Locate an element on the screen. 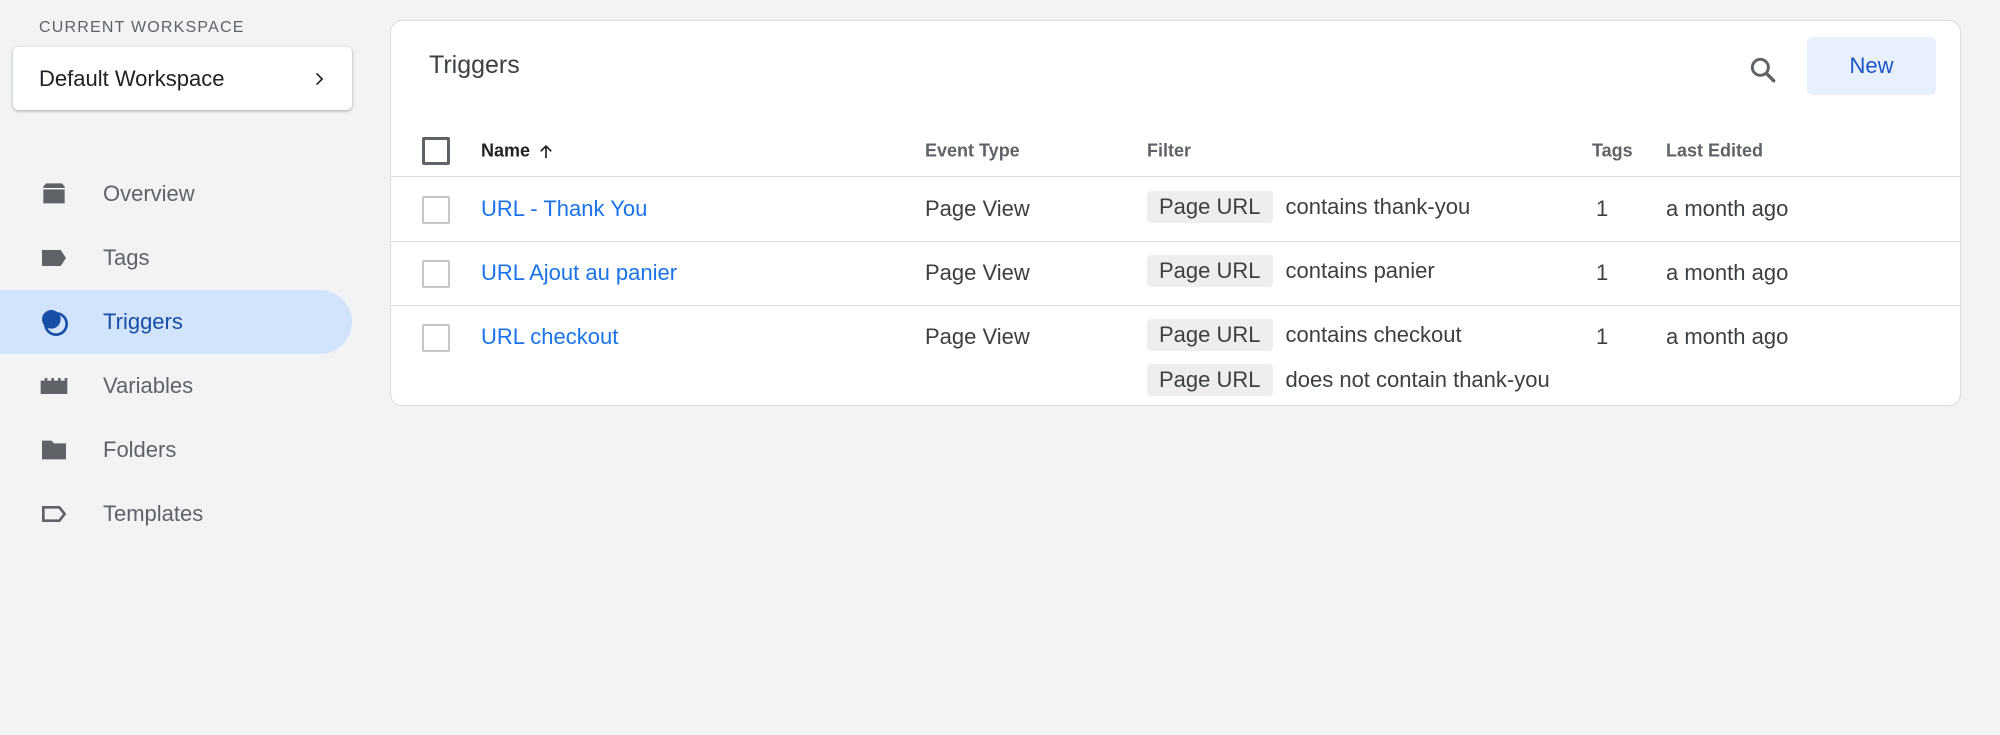  trigger-name-link: URL - Thank You is located at coordinates (564, 209).